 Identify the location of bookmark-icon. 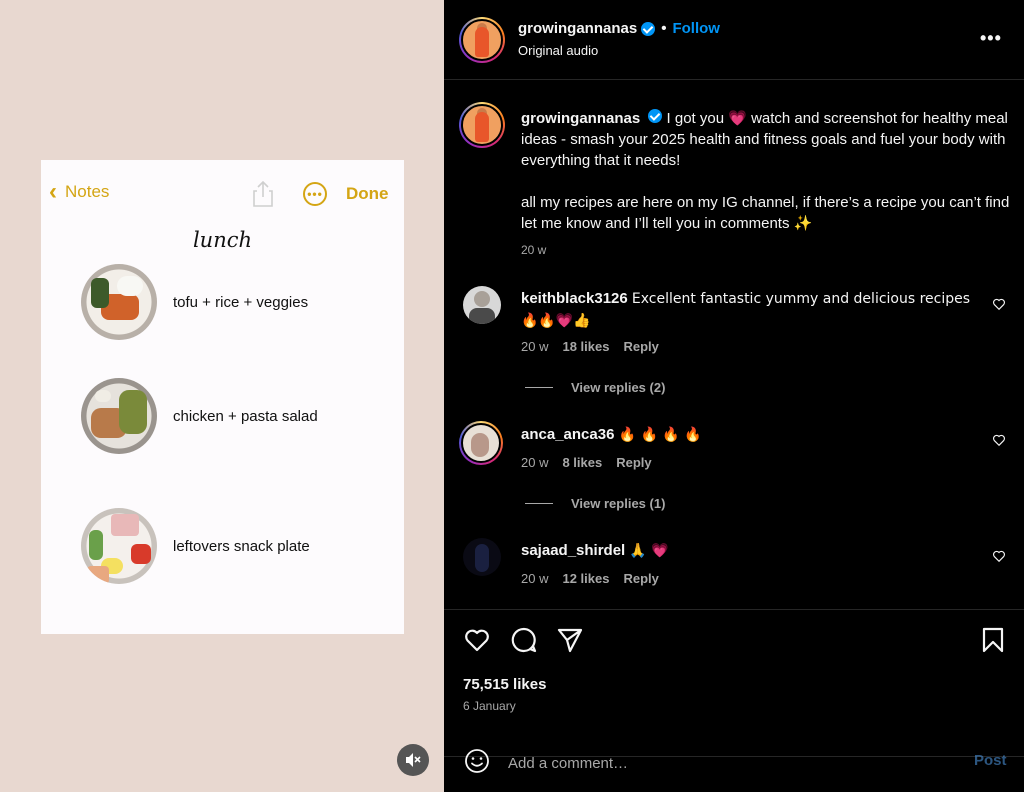
(993, 640).